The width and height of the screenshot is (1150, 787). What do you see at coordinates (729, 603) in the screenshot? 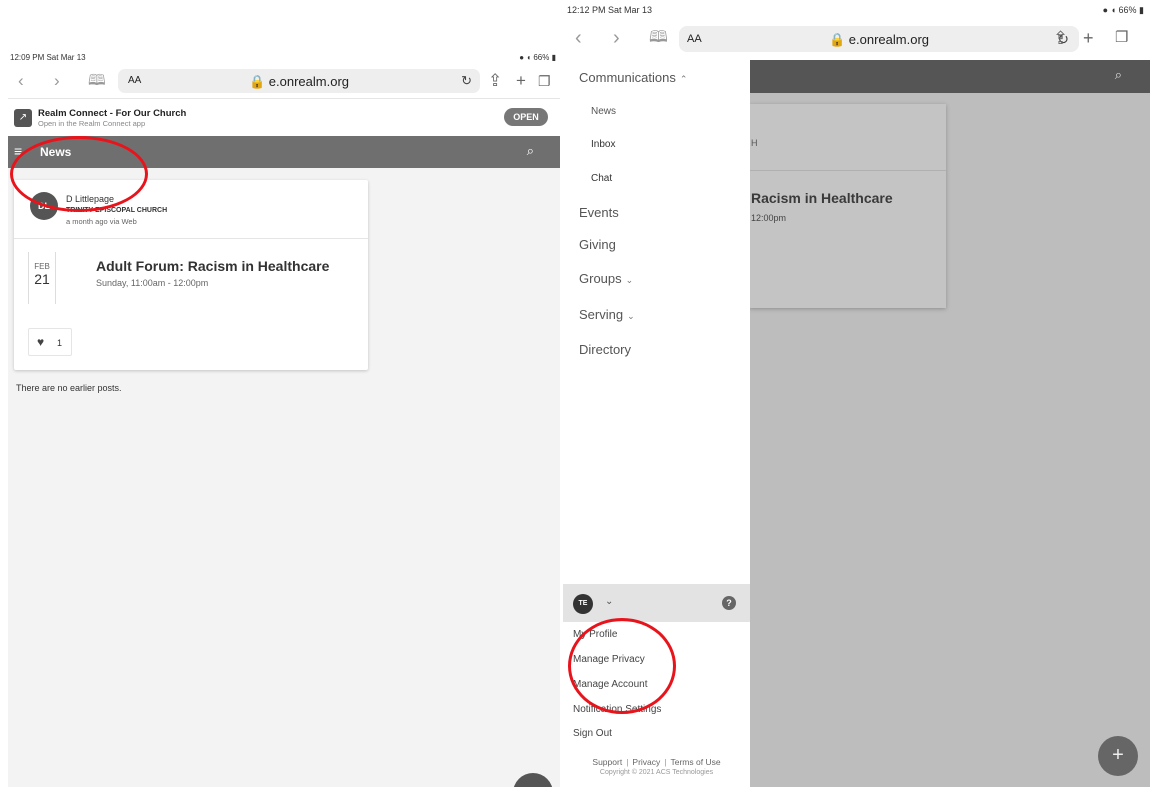
I see `help-icon: ?` at bounding box center [729, 603].